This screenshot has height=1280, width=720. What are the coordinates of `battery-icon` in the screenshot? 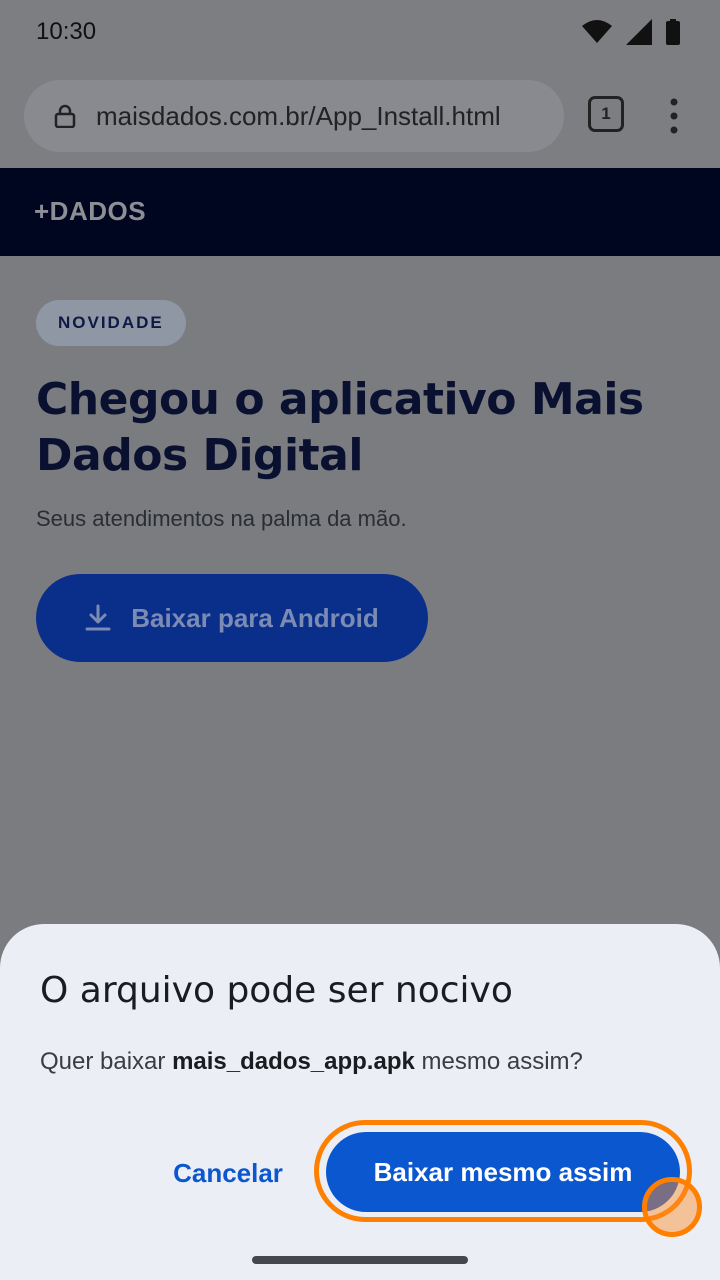 It's located at (673, 32).